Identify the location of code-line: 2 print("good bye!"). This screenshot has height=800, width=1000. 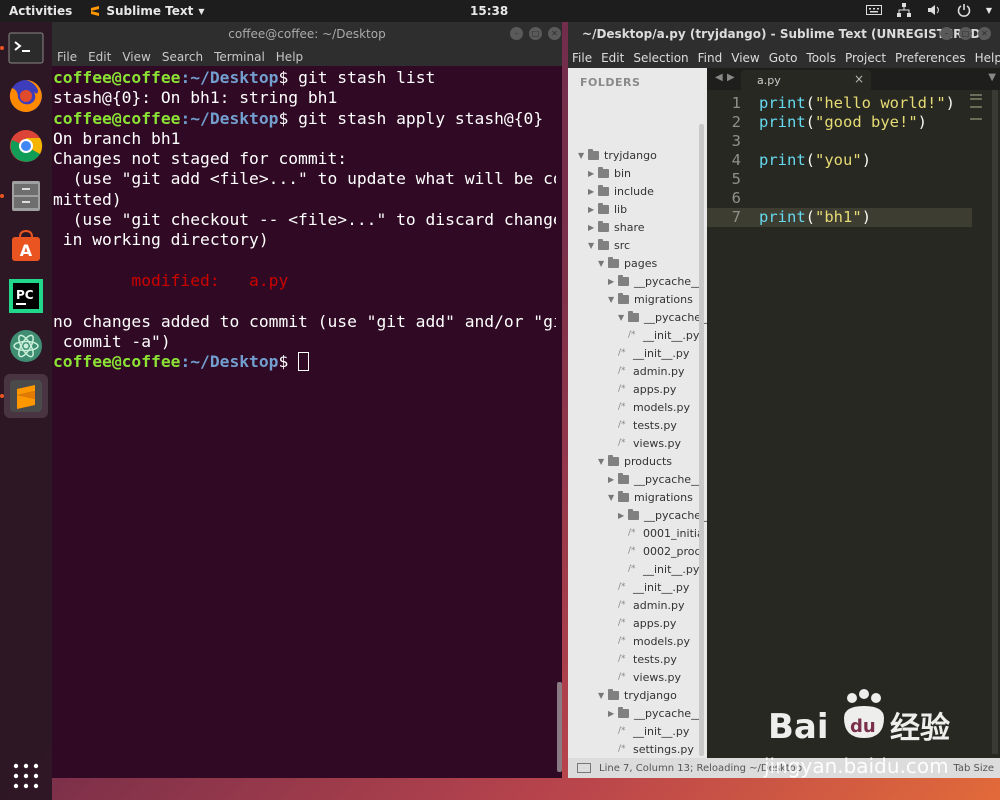
(839, 122).